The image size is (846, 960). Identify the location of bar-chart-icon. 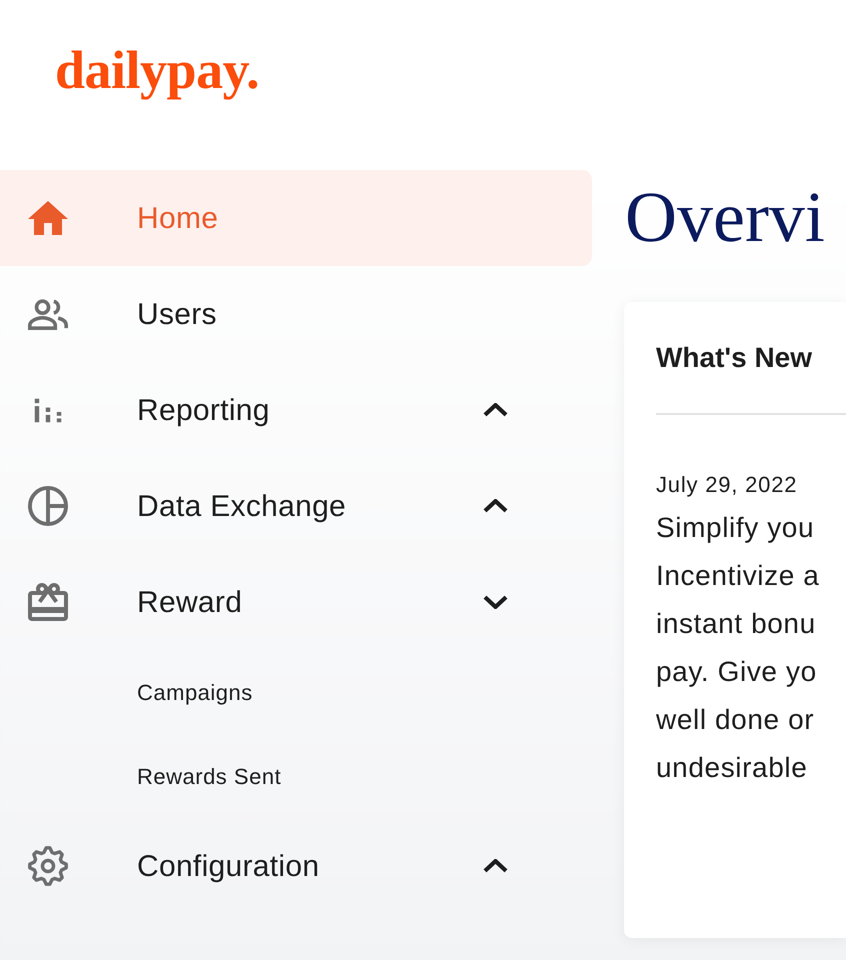
(48, 410).